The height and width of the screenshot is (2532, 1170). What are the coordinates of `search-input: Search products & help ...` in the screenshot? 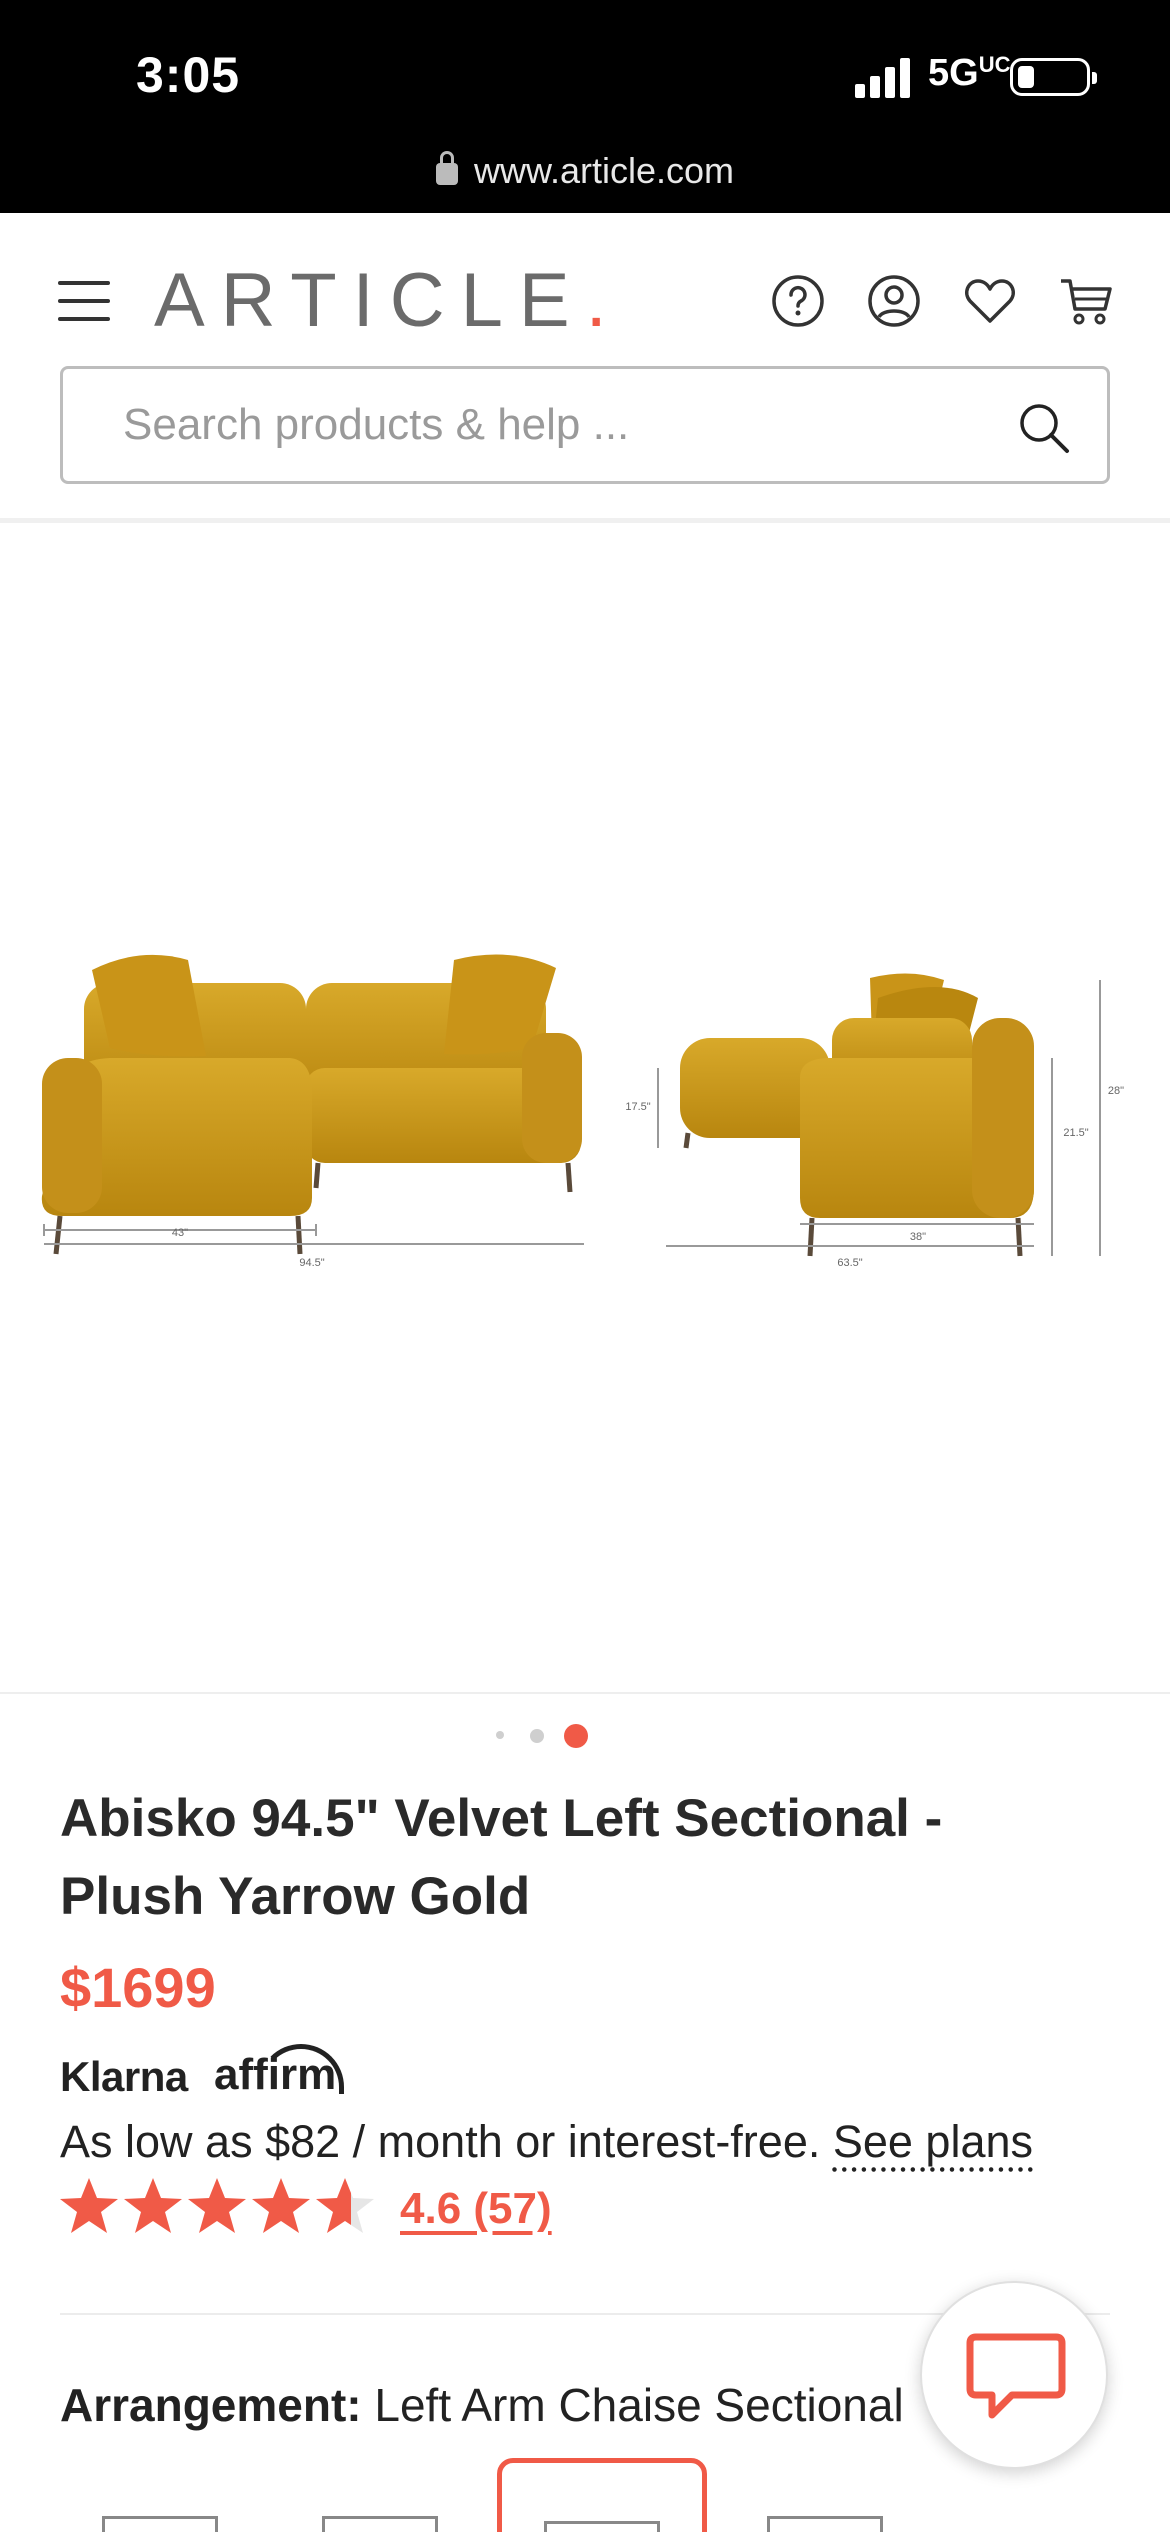 It's located at (585, 425).